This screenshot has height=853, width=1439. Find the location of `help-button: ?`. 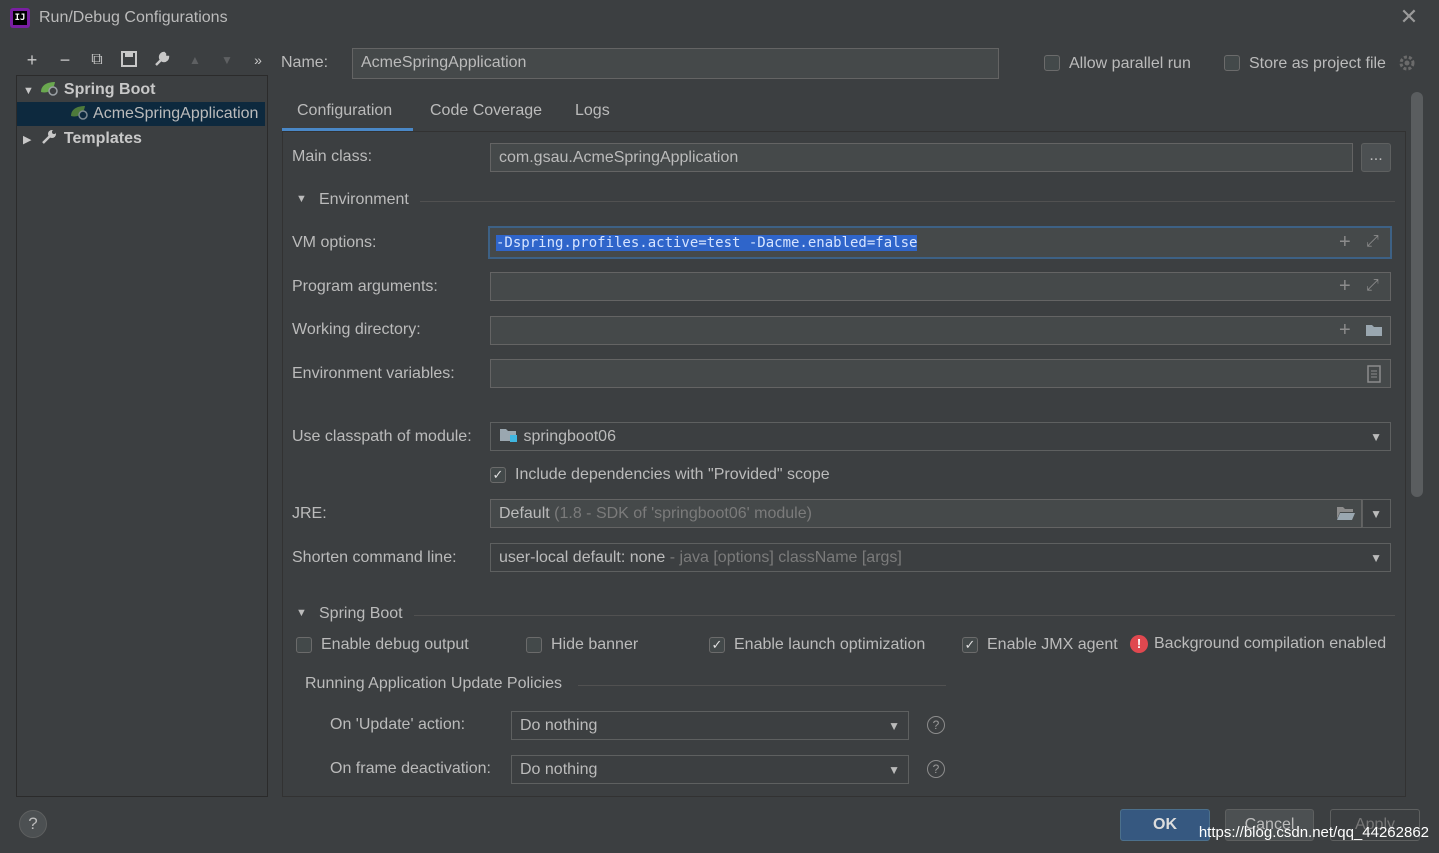

help-button: ? is located at coordinates (33, 824).